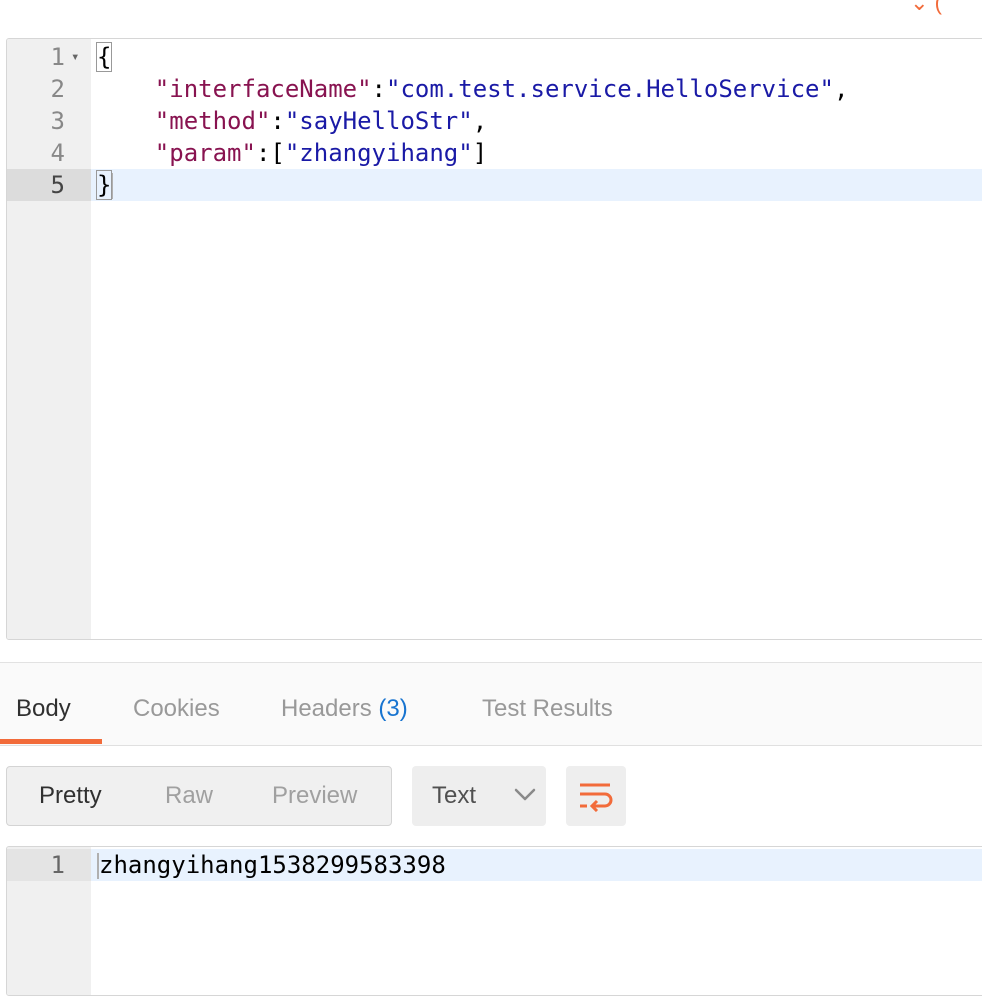 The width and height of the screenshot is (982, 996). What do you see at coordinates (43, 709) in the screenshot?
I see `tab-body: Body` at bounding box center [43, 709].